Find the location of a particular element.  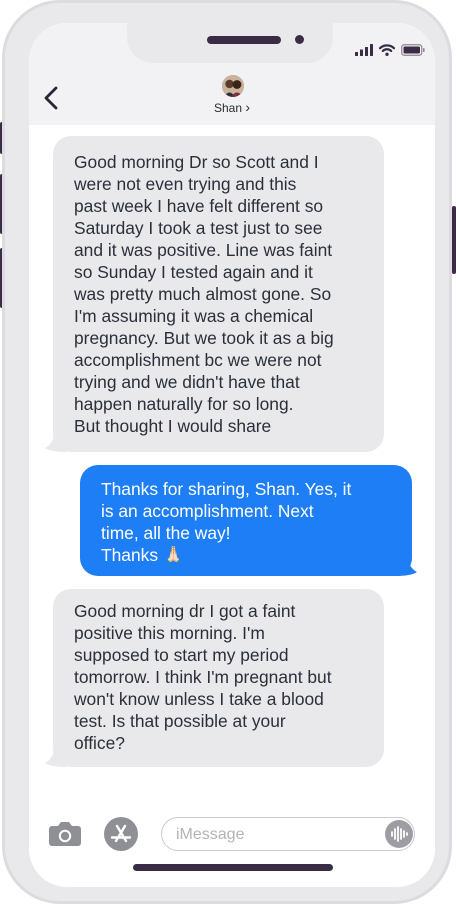

status-bar is located at coordinates (390, 50).